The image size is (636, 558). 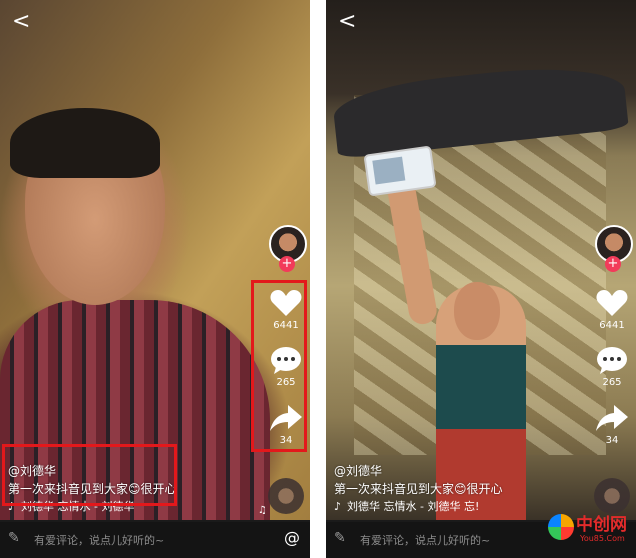 What do you see at coordinates (262, 510) in the screenshot?
I see `music-note-icon: ♫` at bounding box center [262, 510].